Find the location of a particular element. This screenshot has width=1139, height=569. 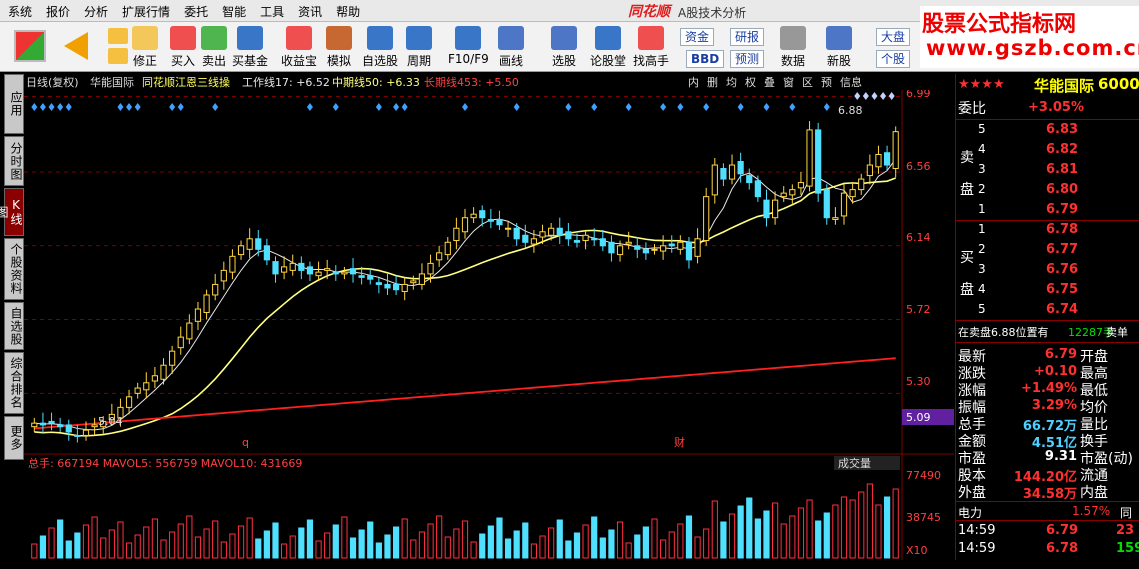

menu-item-6: 工具 is located at coordinates (272, 11).